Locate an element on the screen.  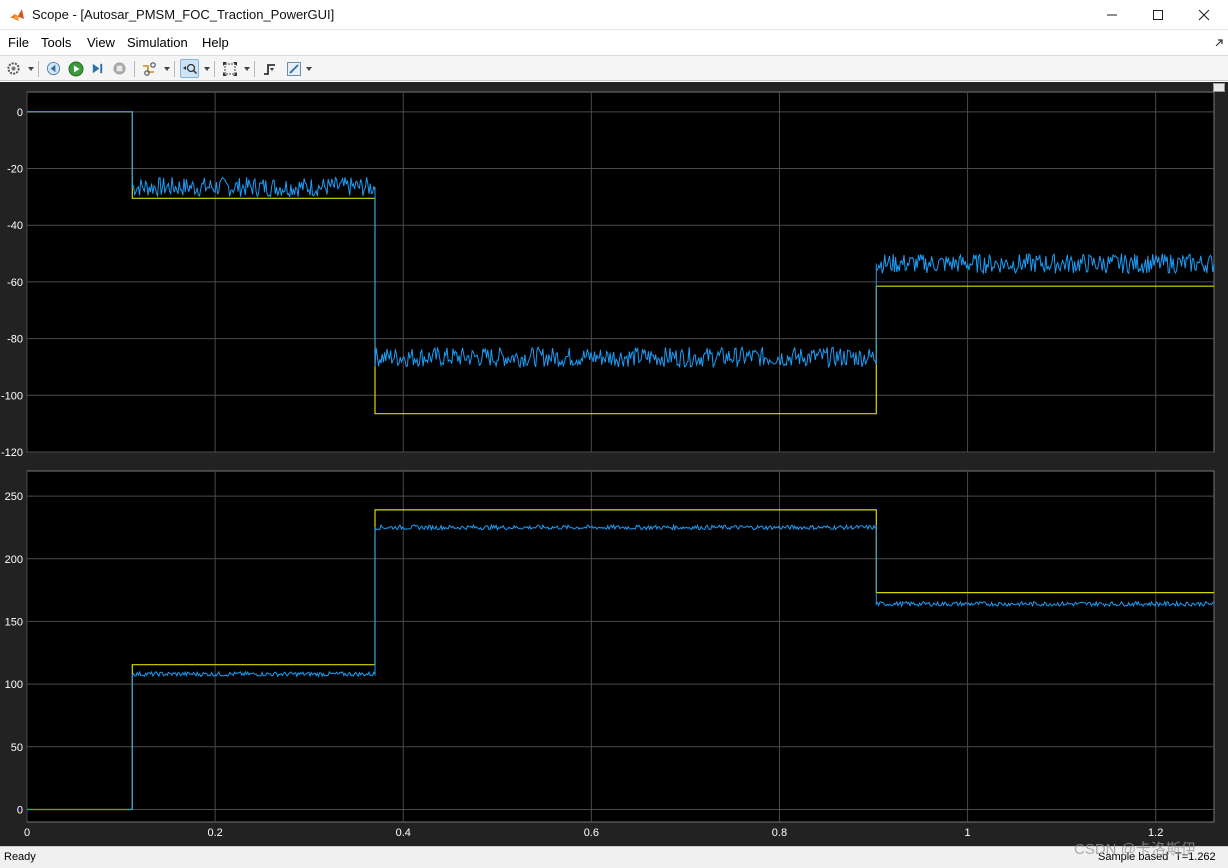
toolbar is located at coordinates (614, 68).